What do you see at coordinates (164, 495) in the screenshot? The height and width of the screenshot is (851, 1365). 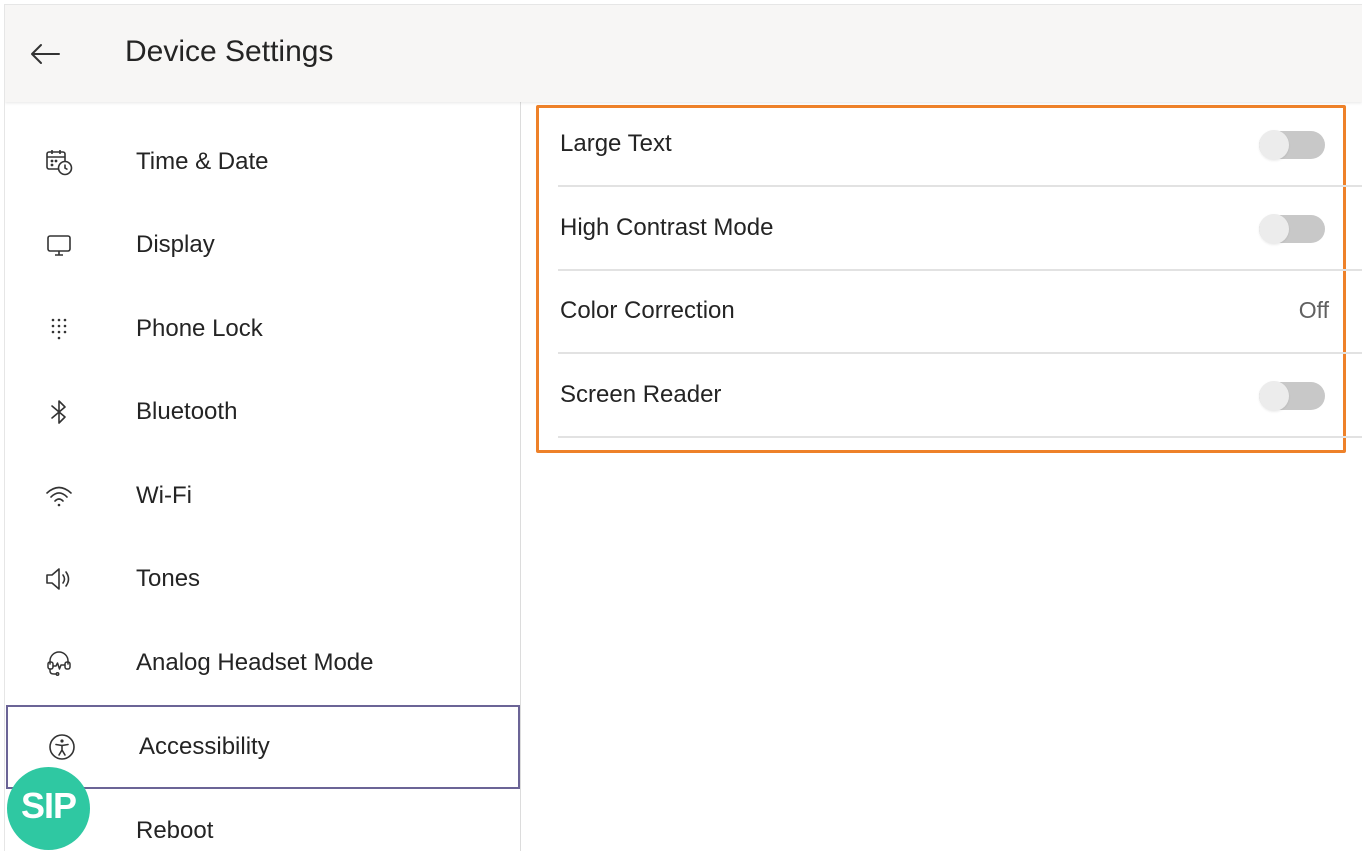 I see `sidebar-item-label: Wi-Fi` at bounding box center [164, 495].